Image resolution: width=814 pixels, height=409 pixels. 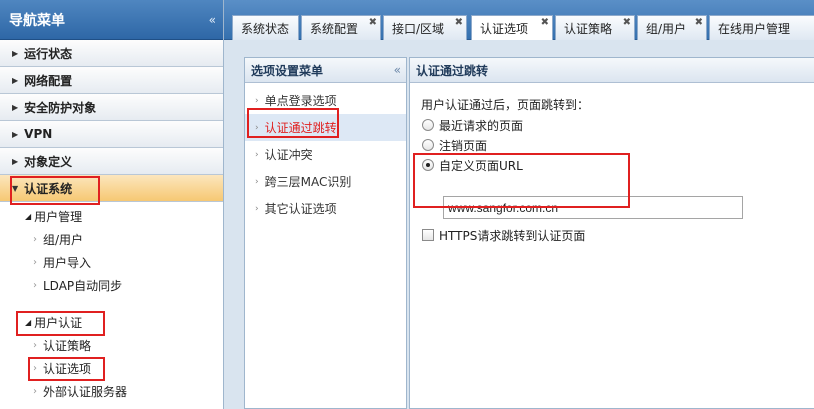 What do you see at coordinates (666, 28) in the screenshot?
I see `tab-label: 组/用户` at bounding box center [666, 28].